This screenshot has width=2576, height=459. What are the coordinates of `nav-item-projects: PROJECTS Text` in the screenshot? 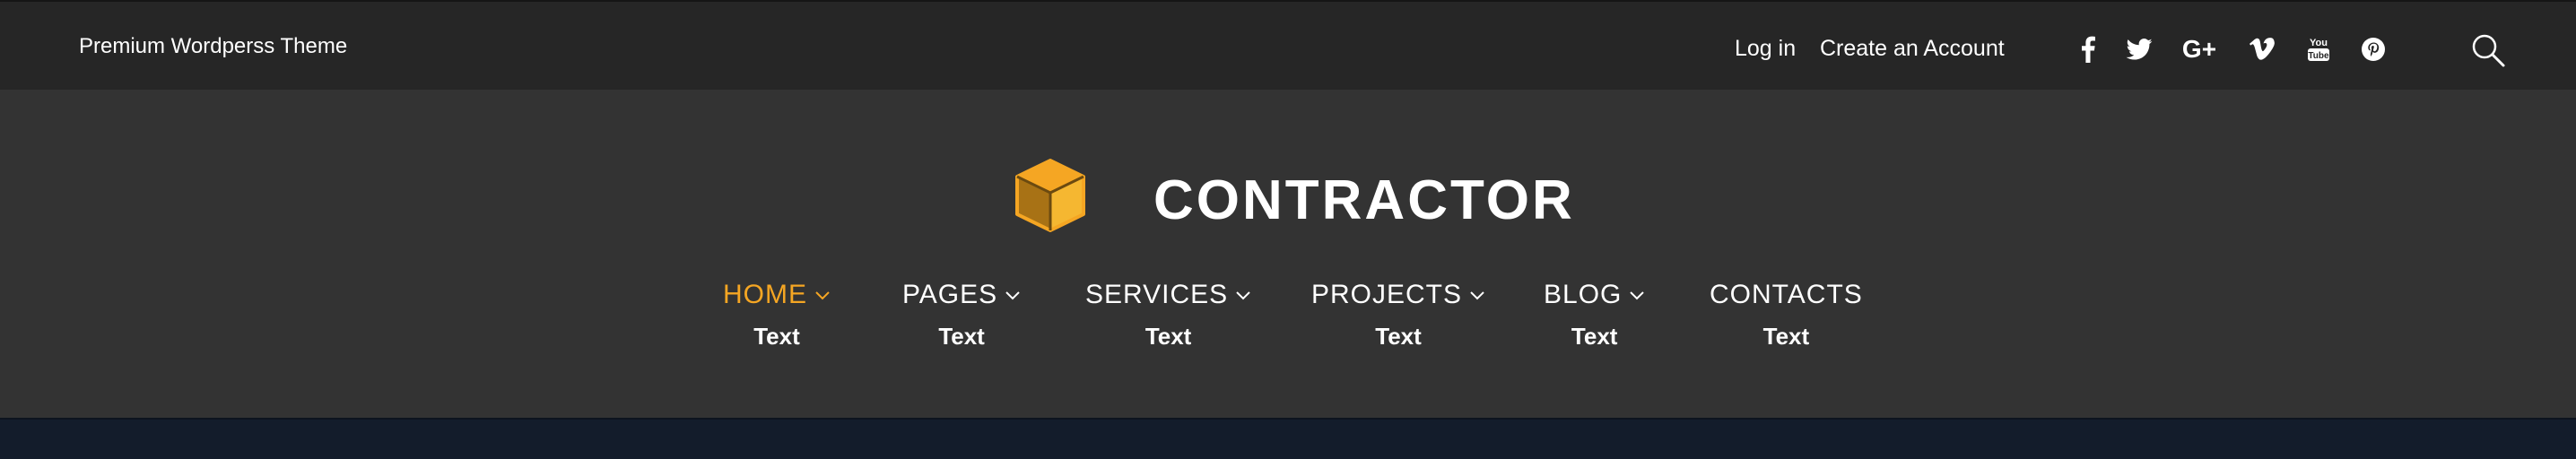 It's located at (1398, 316).